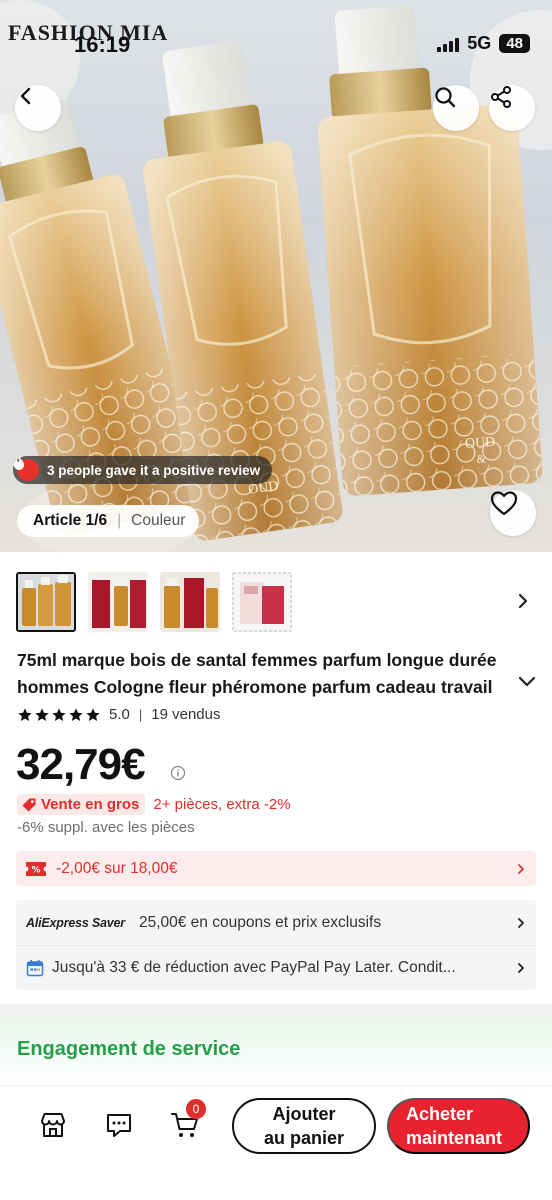 The image size is (552, 1200). I want to click on bulk-offer-row: Vente en gros 2+ pièces, extra -2%, so click(154, 804).